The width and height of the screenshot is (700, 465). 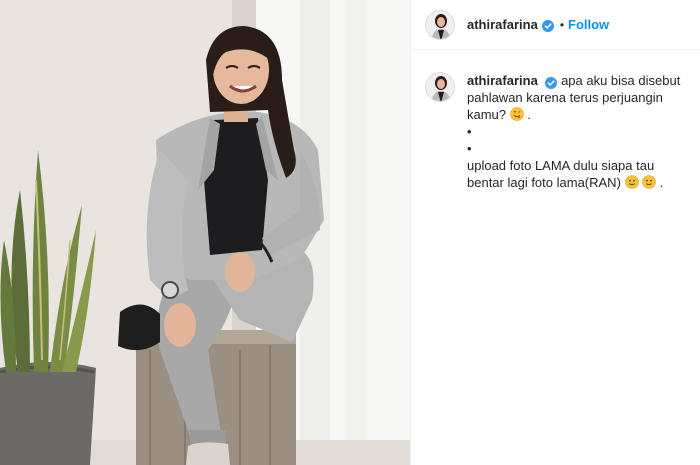 What do you see at coordinates (502, 80) in the screenshot?
I see `caption-username: athirafarina` at bounding box center [502, 80].